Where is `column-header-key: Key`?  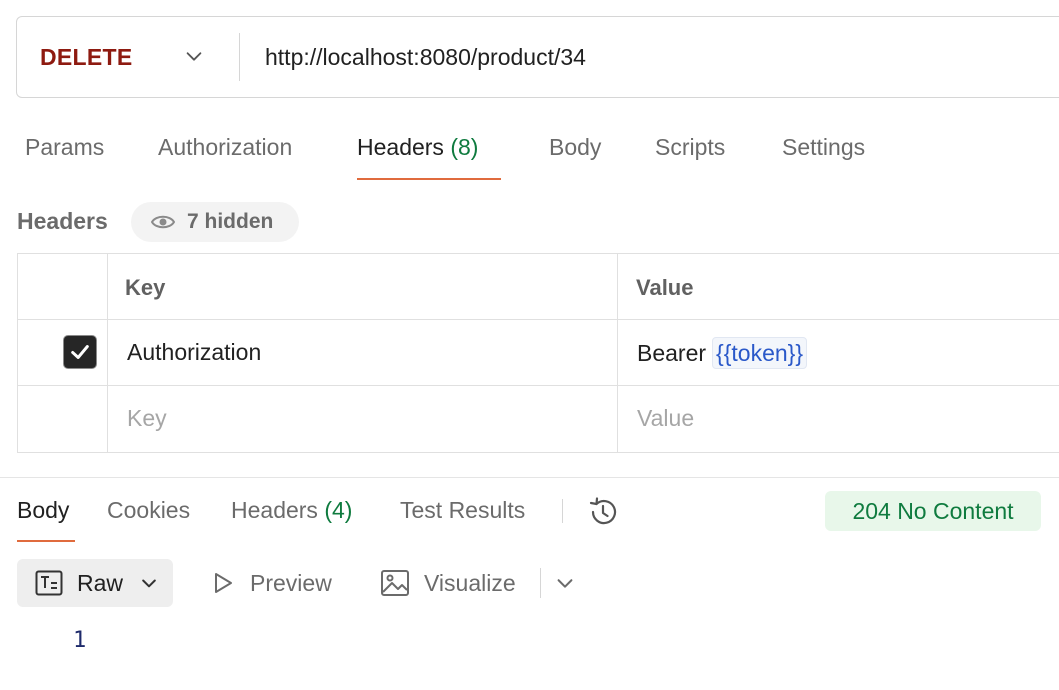
column-header-key: Key is located at coordinates (145, 287).